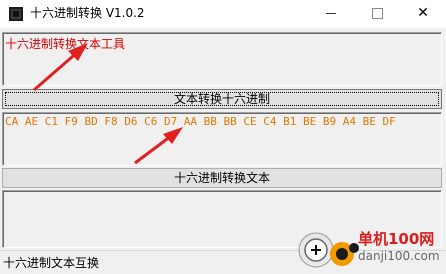 This screenshot has height=274, width=446. I want to click on maximize-button, so click(377, 14).